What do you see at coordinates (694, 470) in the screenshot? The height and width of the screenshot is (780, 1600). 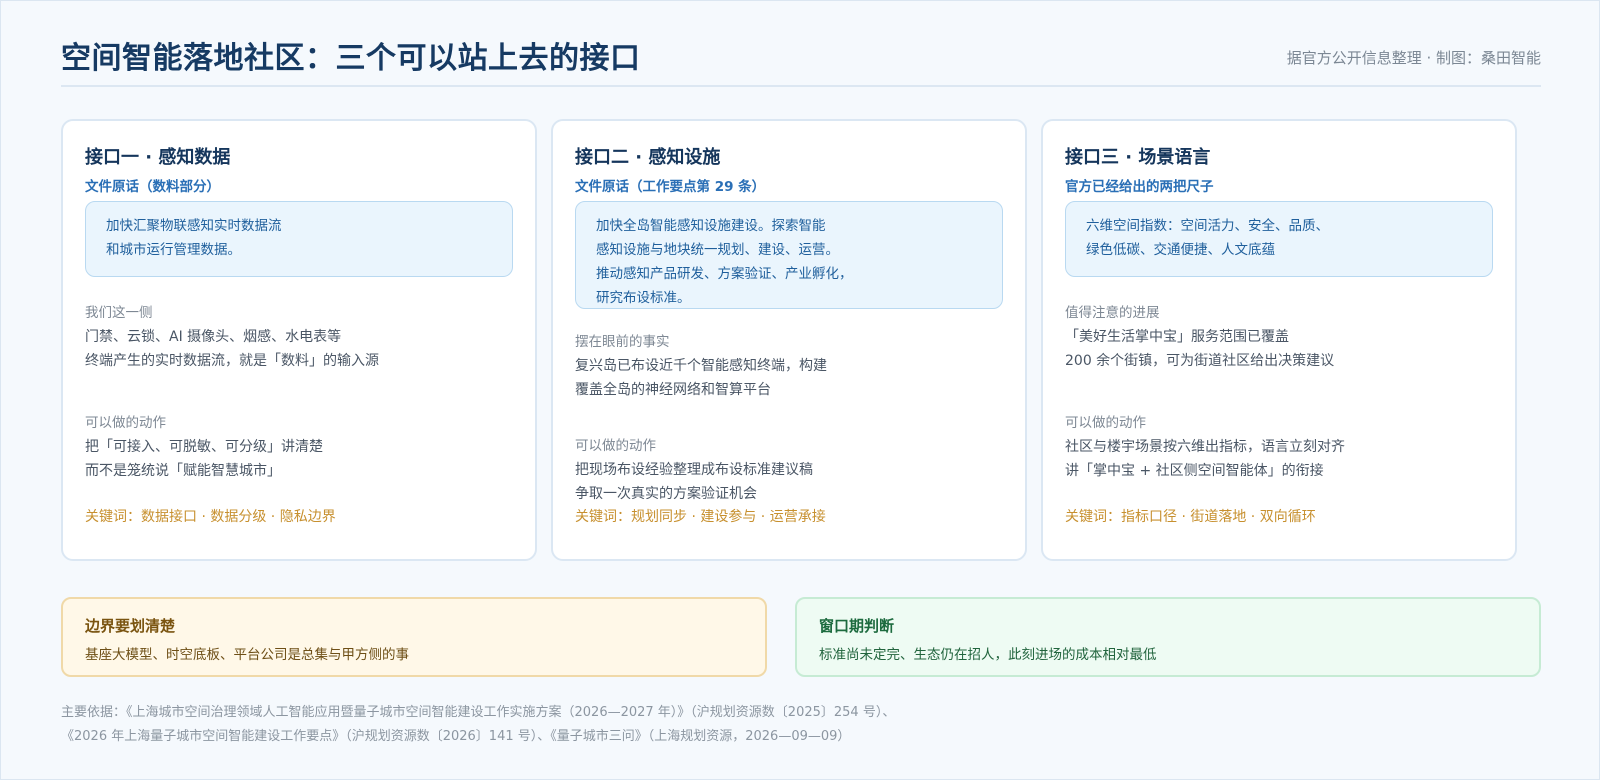 I see `body-line: 把现场布设经验整理成布设标准建议稿` at bounding box center [694, 470].